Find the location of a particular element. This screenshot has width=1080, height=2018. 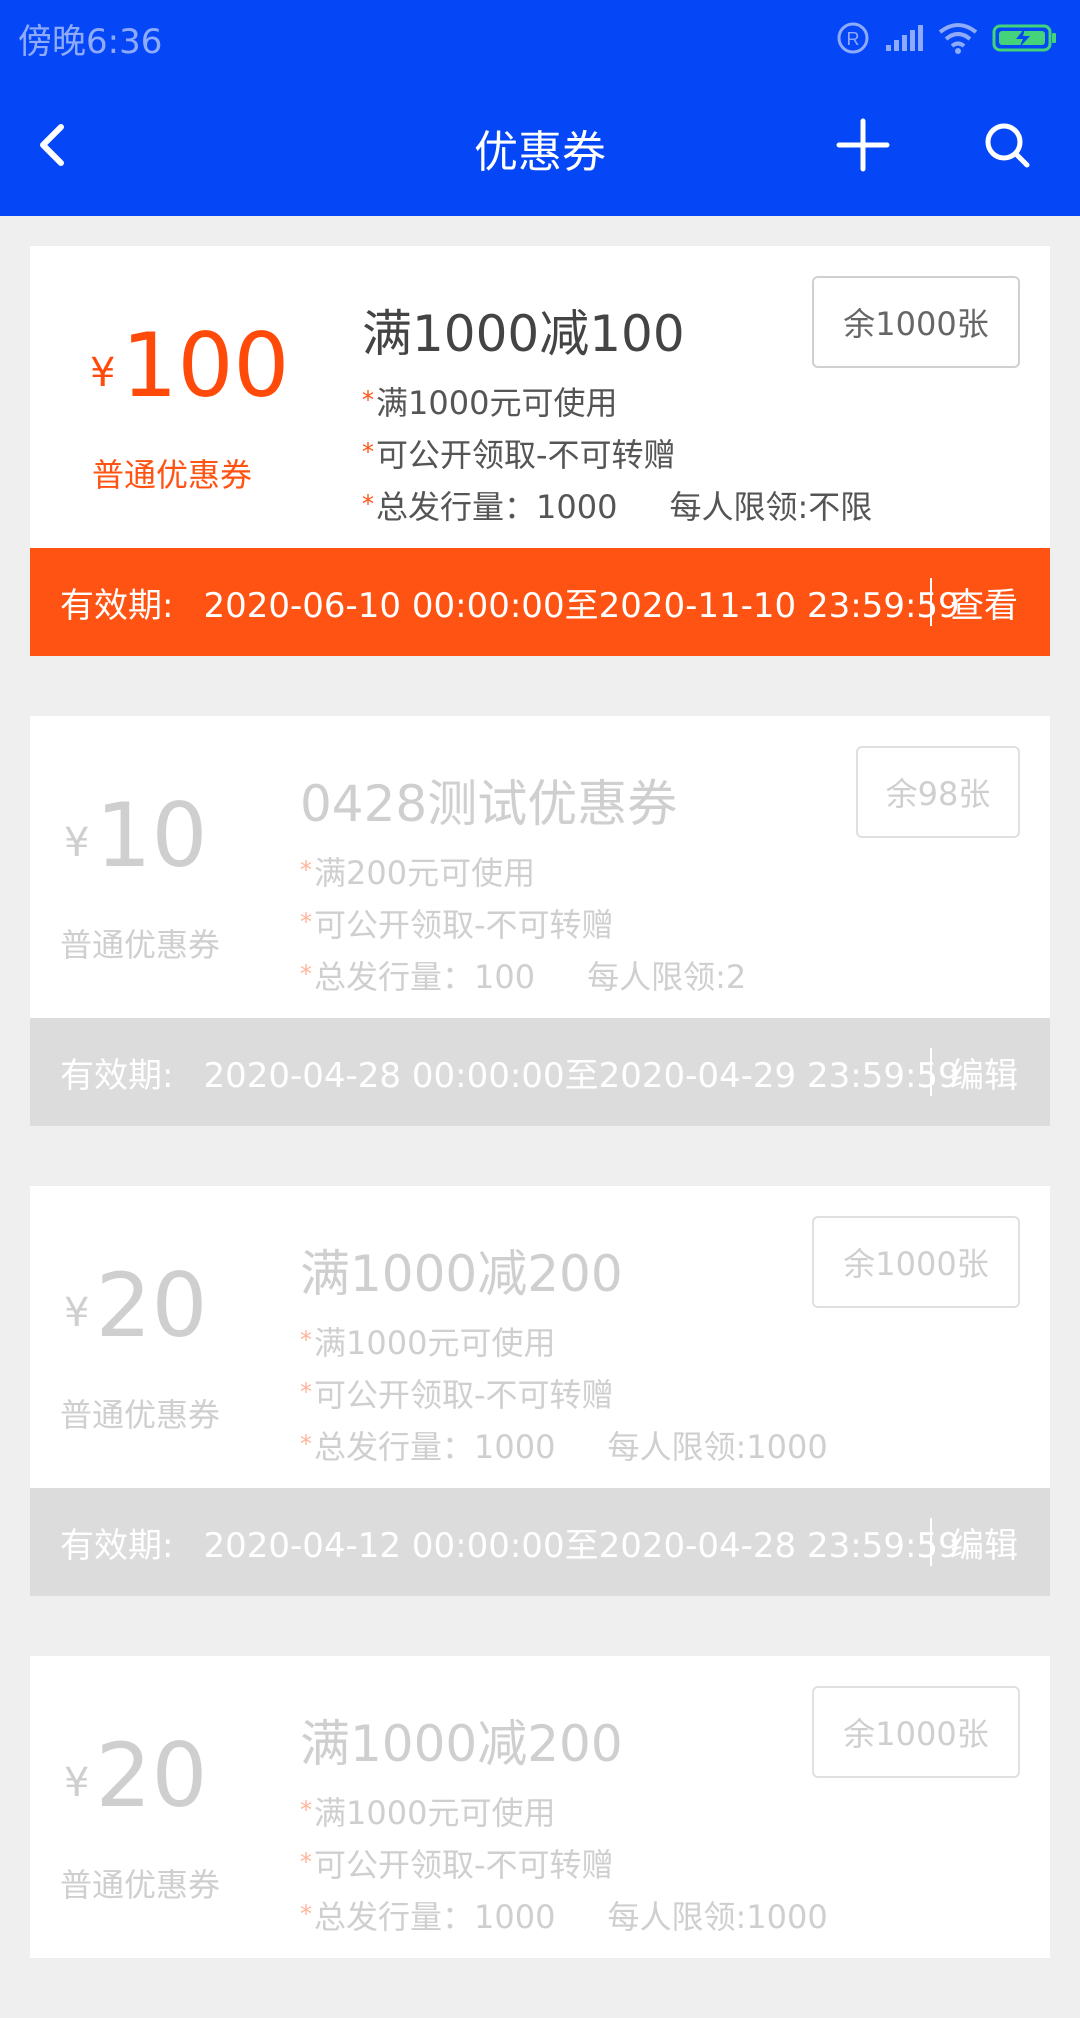

per-user-limit: 每人限领:不限 is located at coordinates (771, 507).